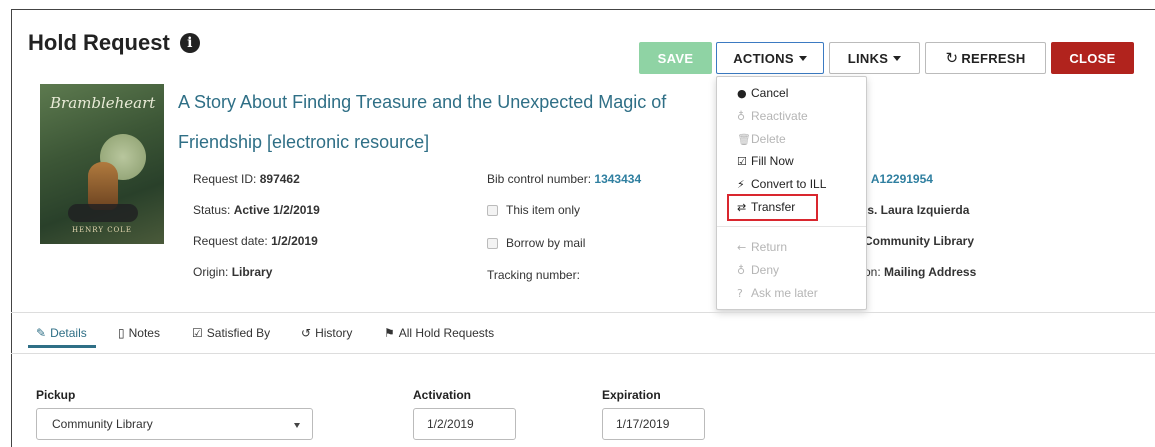 The image size is (1155, 447). What do you see at coordinates (761, 139) in the screenshot?
I see `menu-item-delete: 🗑Delete` at bounding box center [761, 139].